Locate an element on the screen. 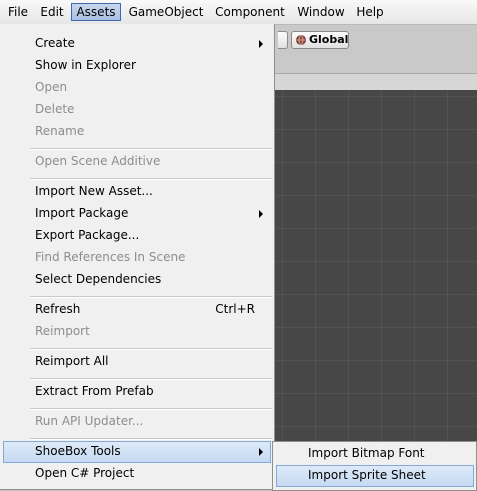  pivot-toggle-button is located at coordinates (283, 40).